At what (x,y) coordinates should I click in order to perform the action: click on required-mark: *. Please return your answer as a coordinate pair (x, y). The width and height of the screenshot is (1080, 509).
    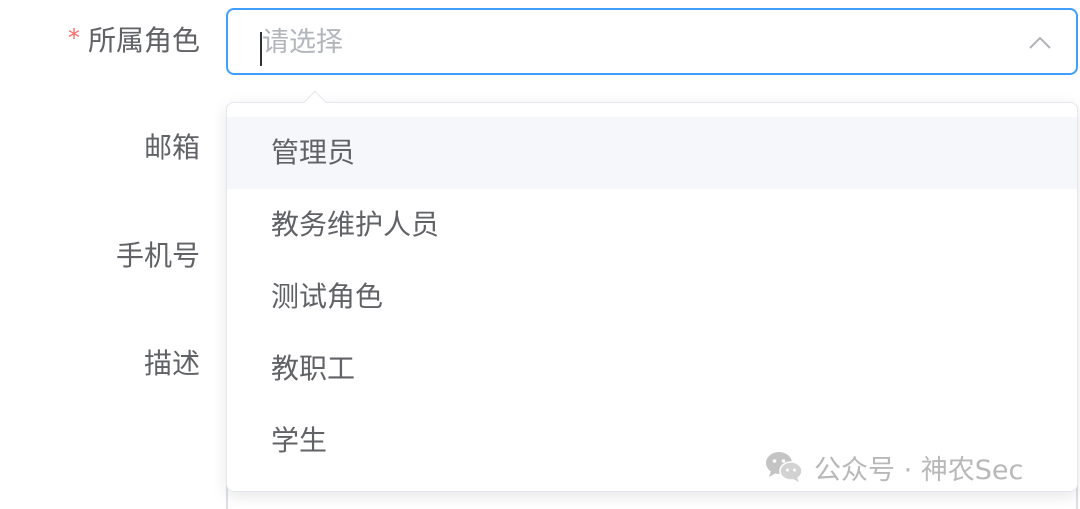
    Looking at the image, I should click on (73, 38).